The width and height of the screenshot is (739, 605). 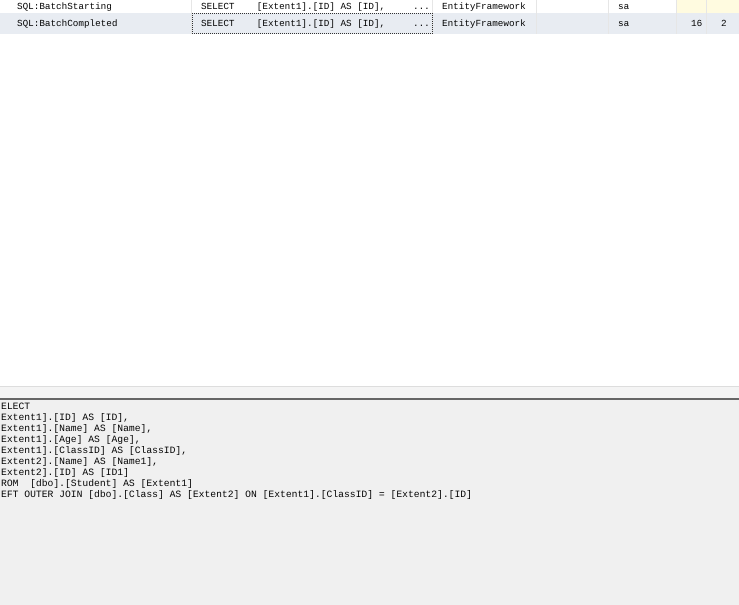 I want to click on sql-line: EFT OUTER JOIN [dbo].[Class] AS [Extent2] ON [Extent1].[ClassID] = [Extent2].[ID], so click(x=237, y=494).